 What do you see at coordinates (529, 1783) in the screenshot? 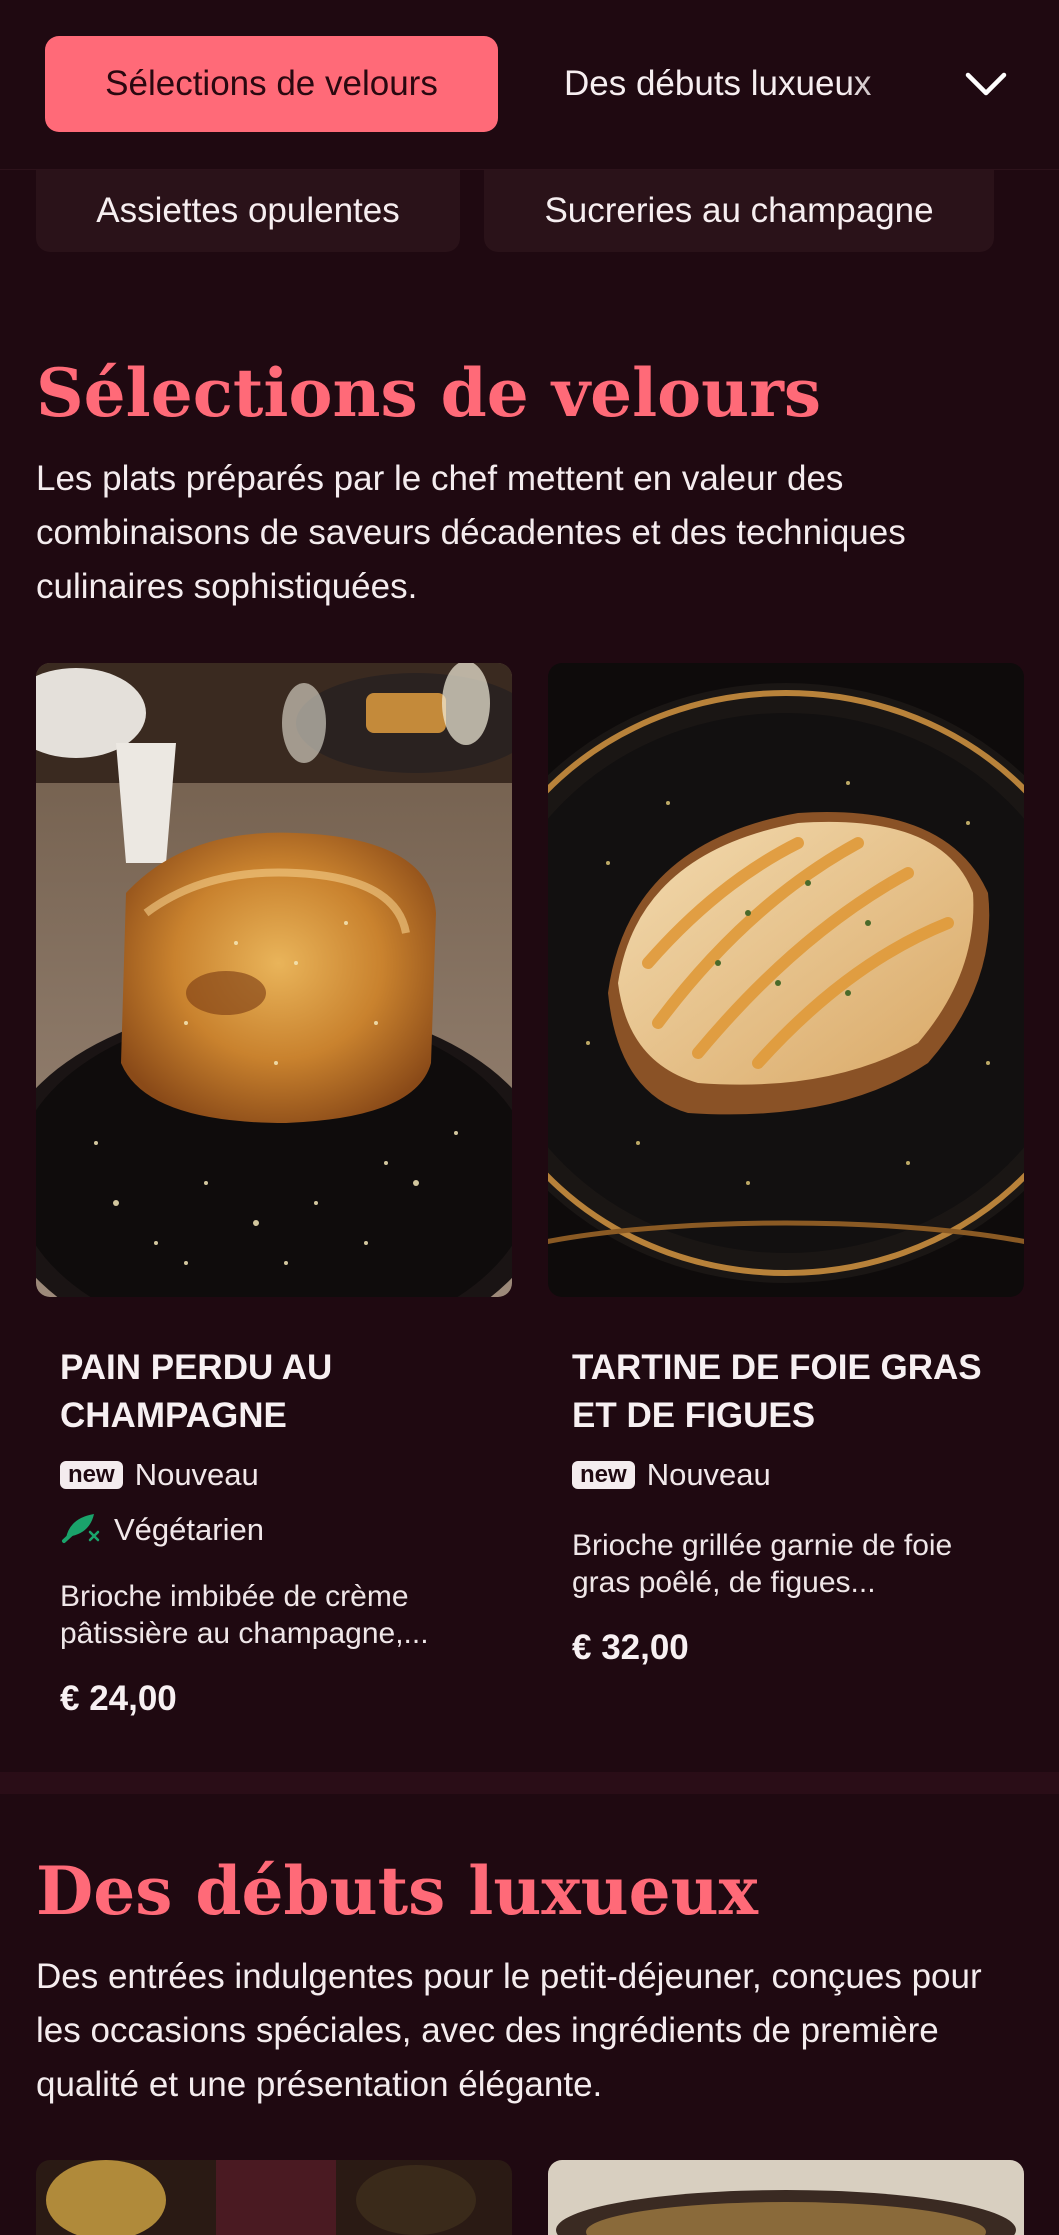
I see `section-divider` at bounding box center [529, 1783].